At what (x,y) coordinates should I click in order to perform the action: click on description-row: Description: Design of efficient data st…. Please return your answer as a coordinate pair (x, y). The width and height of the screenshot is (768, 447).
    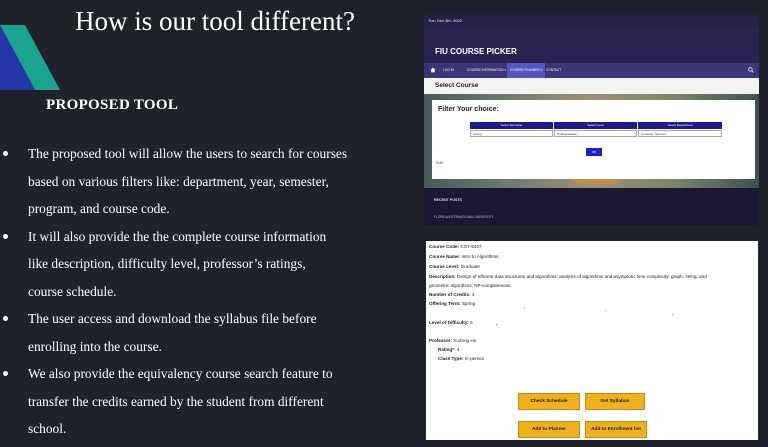
    Looking at the image, I should click on (568, 276).